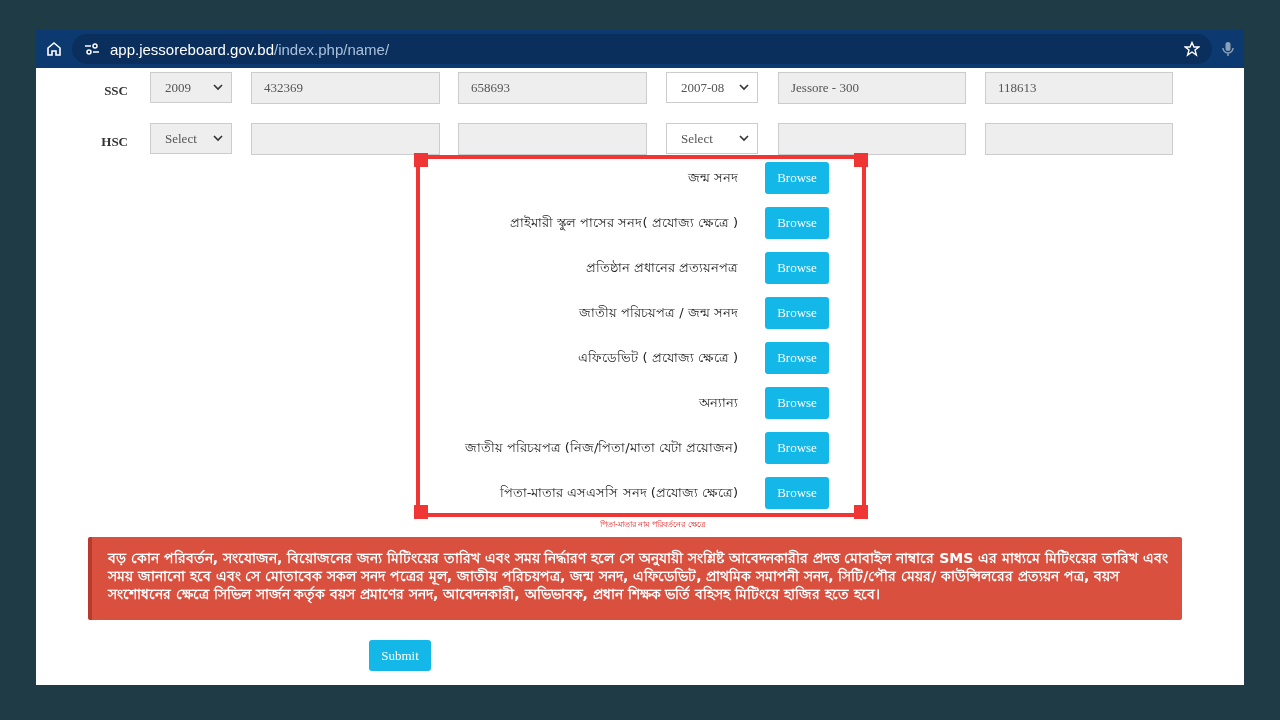  Describe the element at coordinates (92, 49) in the screenshot. I see `site-settings-icon` at that location.